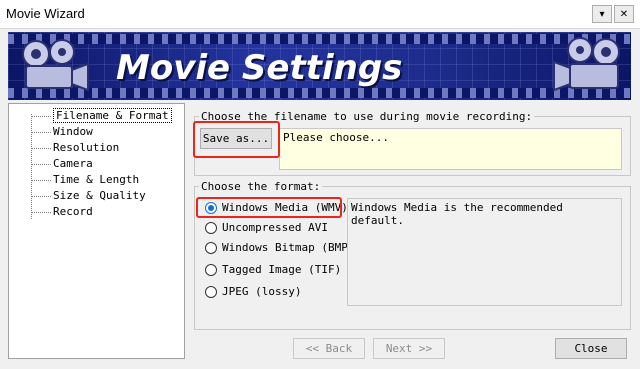 The width and height of the screenshot is (640, 369). Describe the element at coordinates (86, 147) in the screenshot. I see `tree-item-label: Resolution` at that location.